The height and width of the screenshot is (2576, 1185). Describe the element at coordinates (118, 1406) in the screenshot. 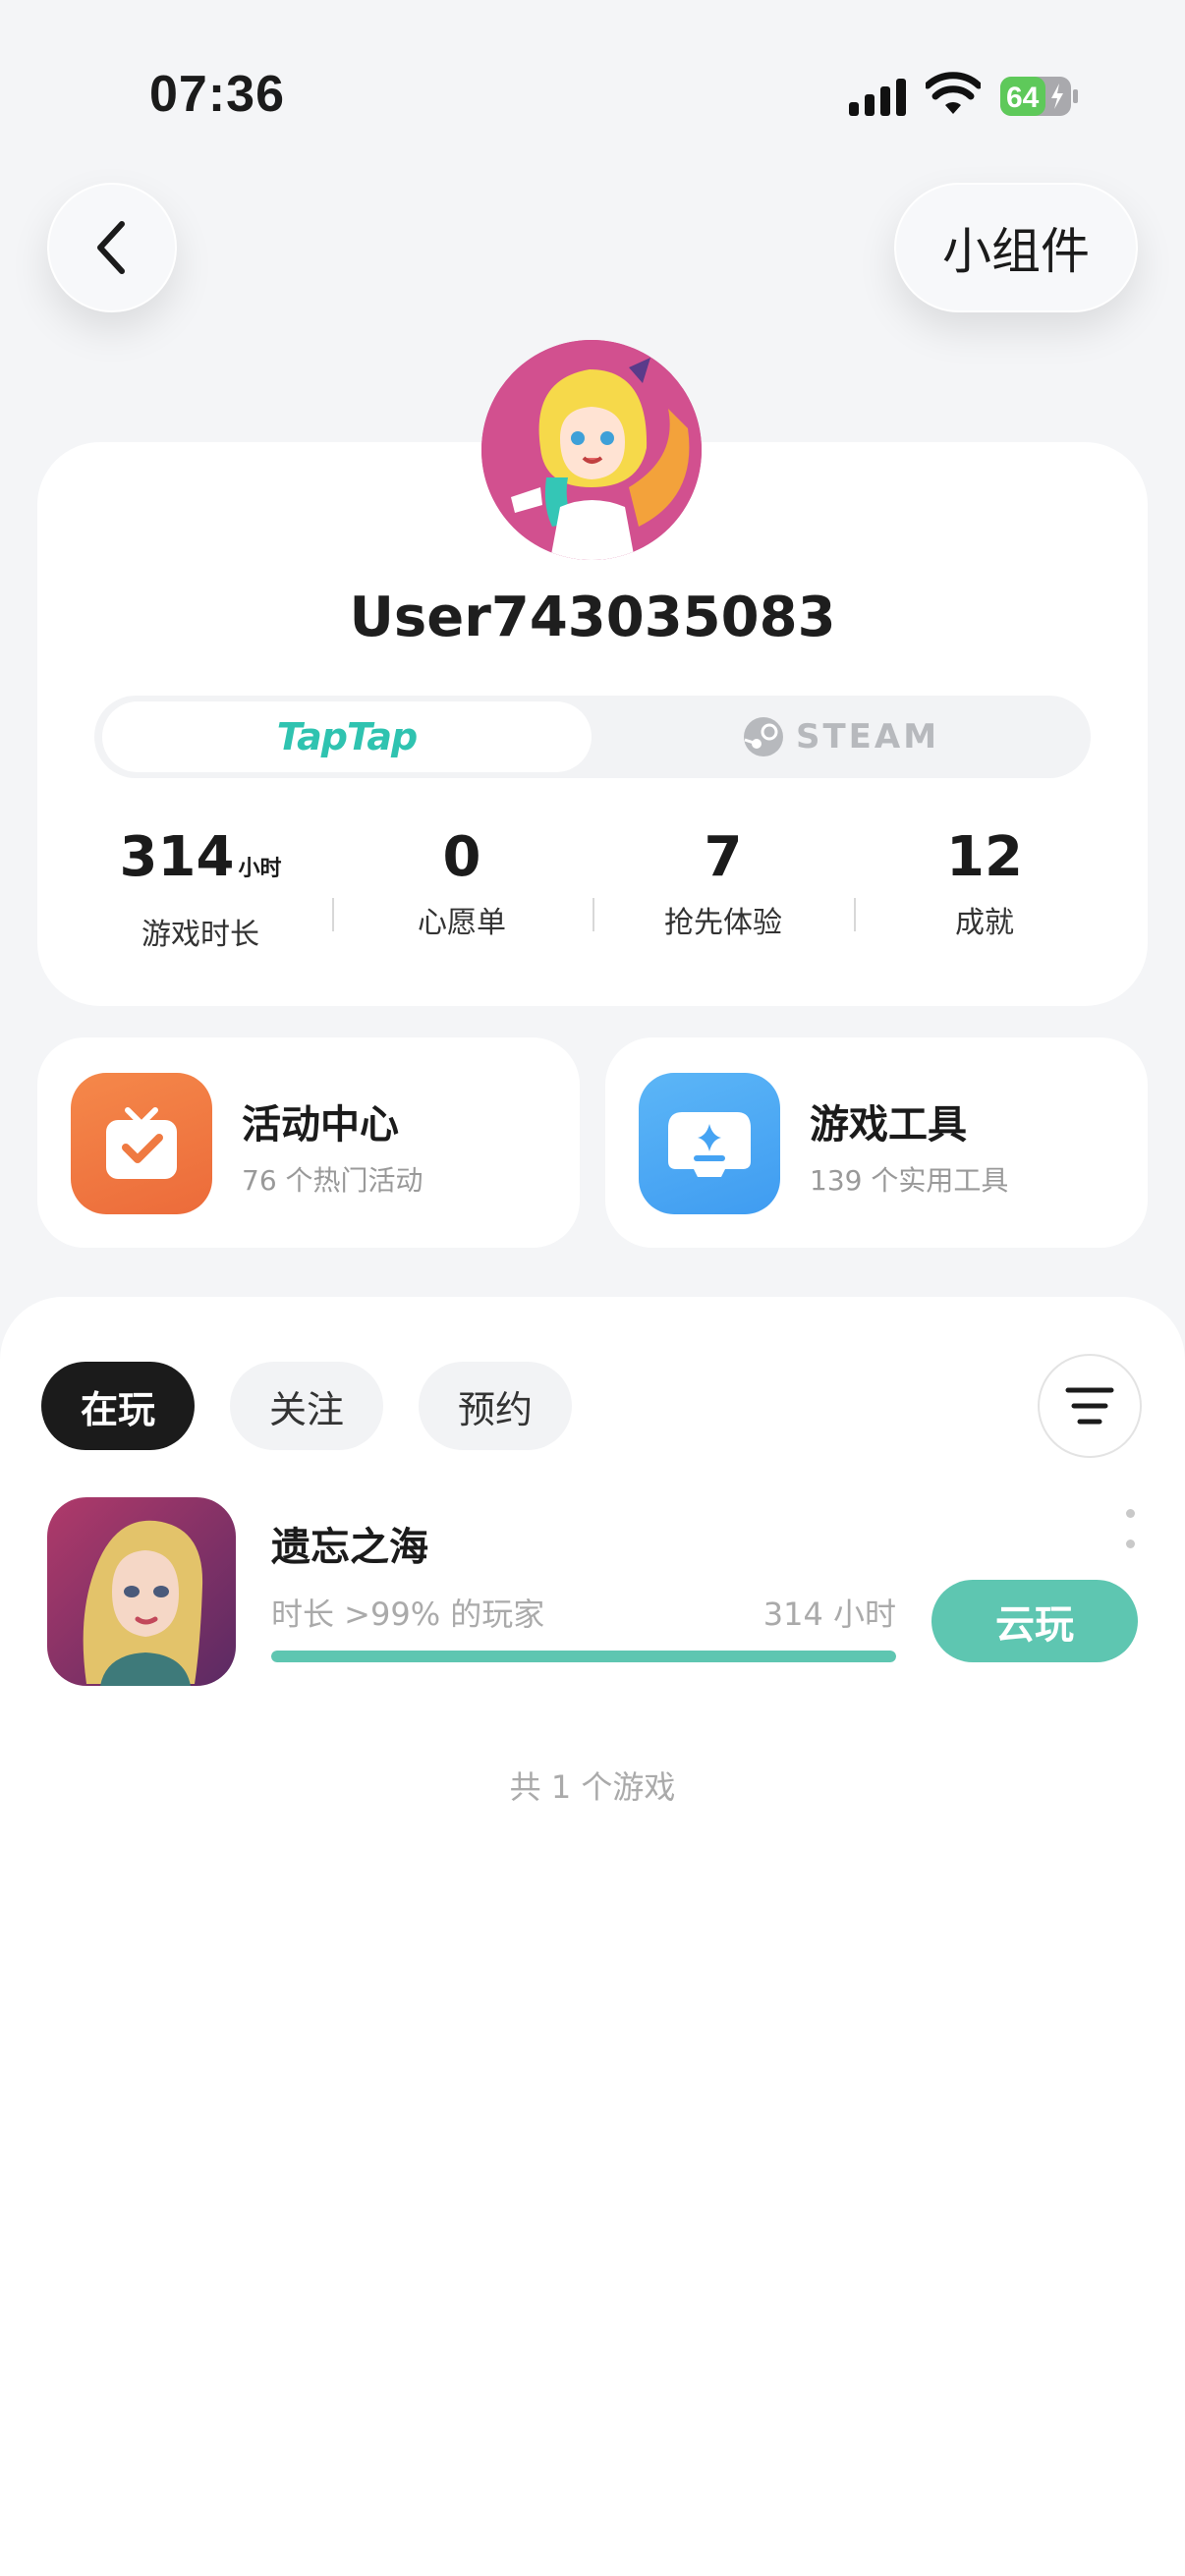

I see `tab-playing: 在玩` at that location.